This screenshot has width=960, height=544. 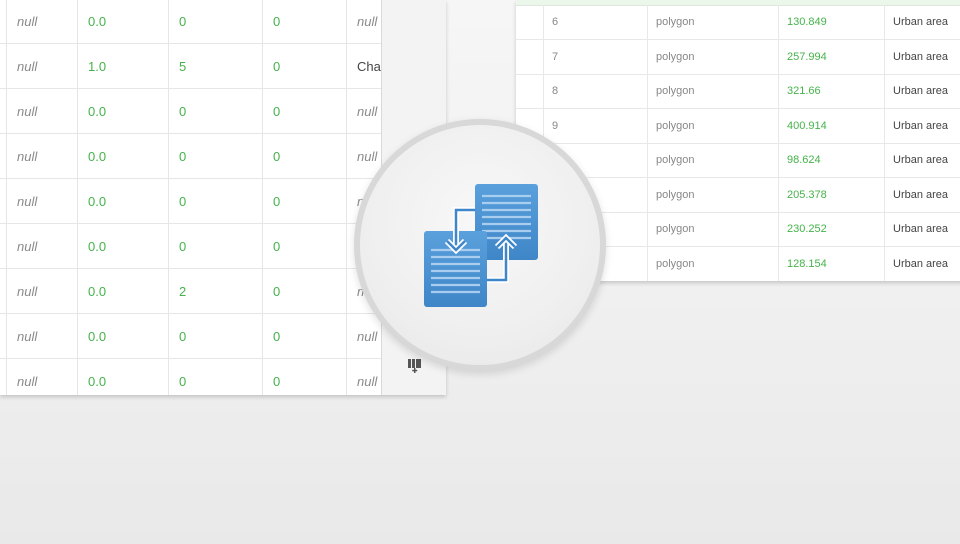 What do you see at coordinates (215, 66) in the screenshot?
I see `count-cell: 5` at bounding box center [215, 66].